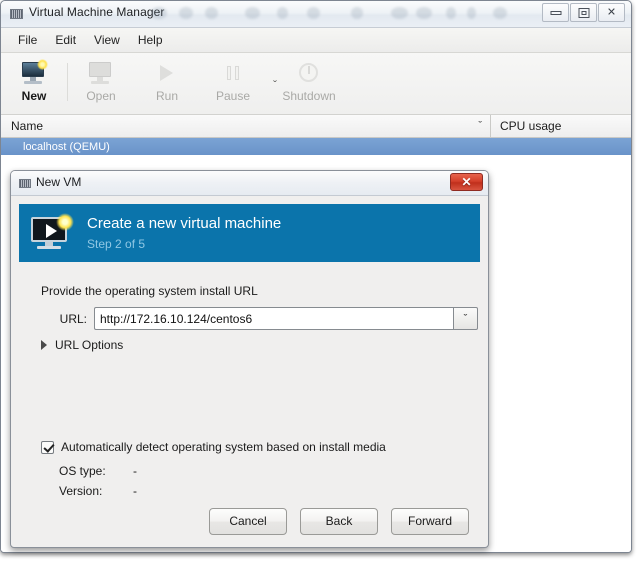 This screenshot has height=562, width=640. I want to click on new-vm-icon, so click(34, 72).